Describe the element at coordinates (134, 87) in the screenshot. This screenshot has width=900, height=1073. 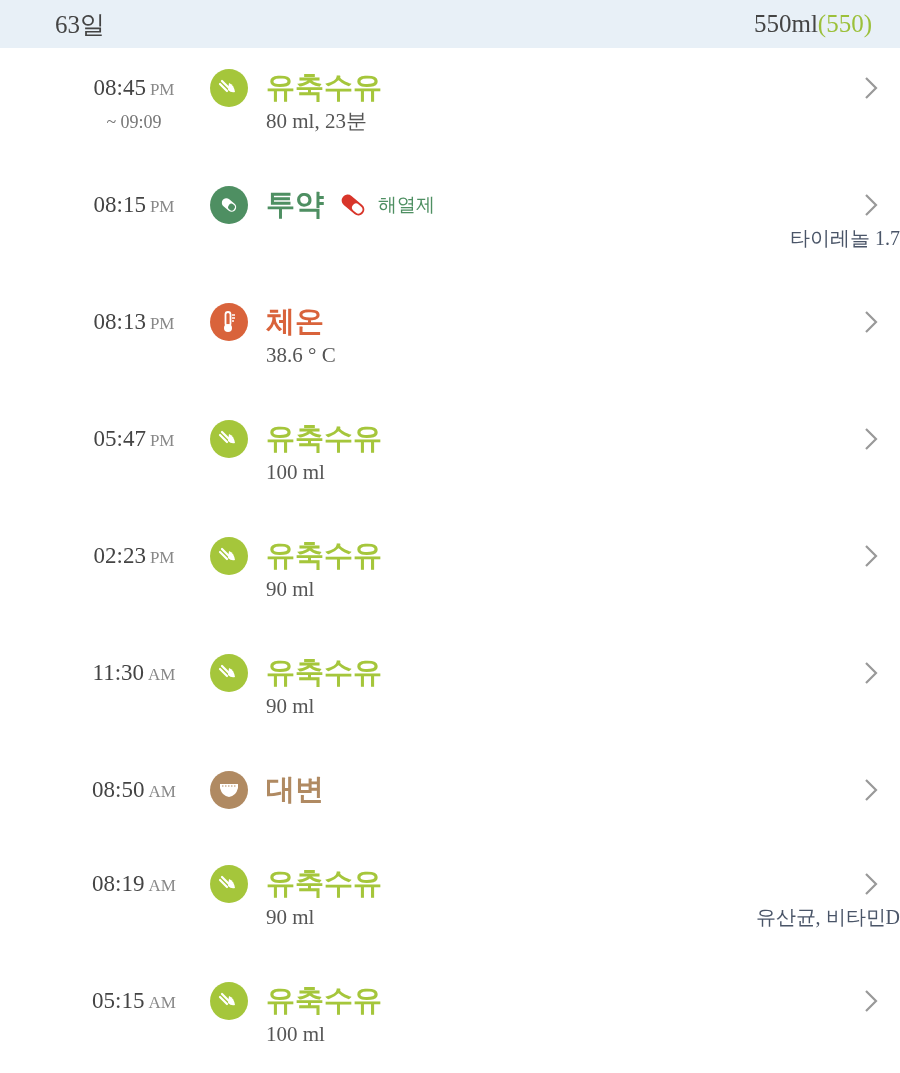
I see `entry-time: 08:45 PM` at that location.